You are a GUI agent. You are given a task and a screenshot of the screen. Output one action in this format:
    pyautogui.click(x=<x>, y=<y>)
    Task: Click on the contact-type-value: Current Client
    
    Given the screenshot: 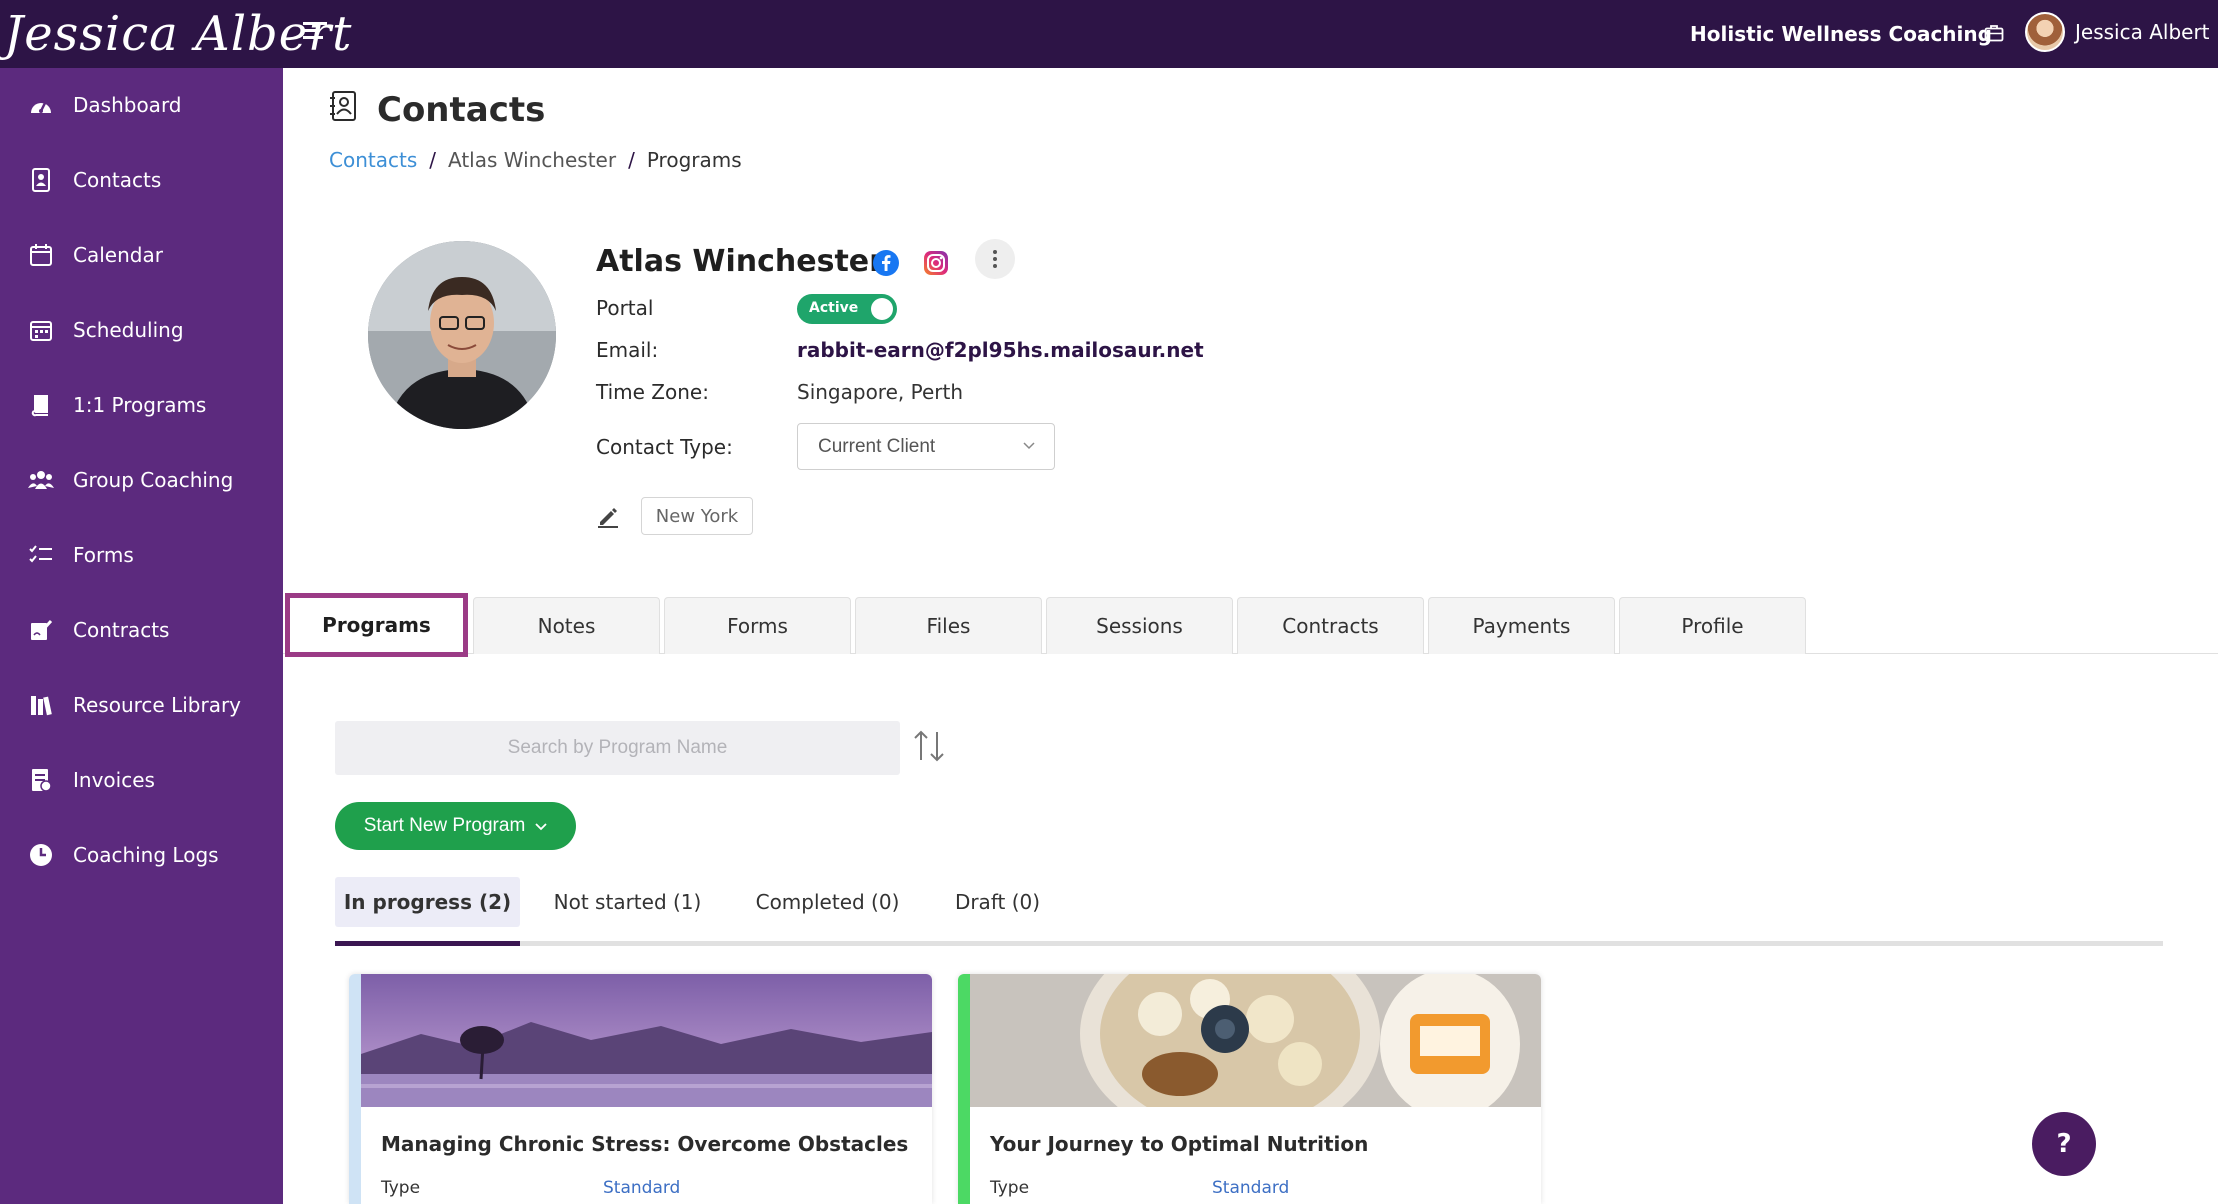 What is the action you would take?
    pyautogui.click(x=877, y=446)
    